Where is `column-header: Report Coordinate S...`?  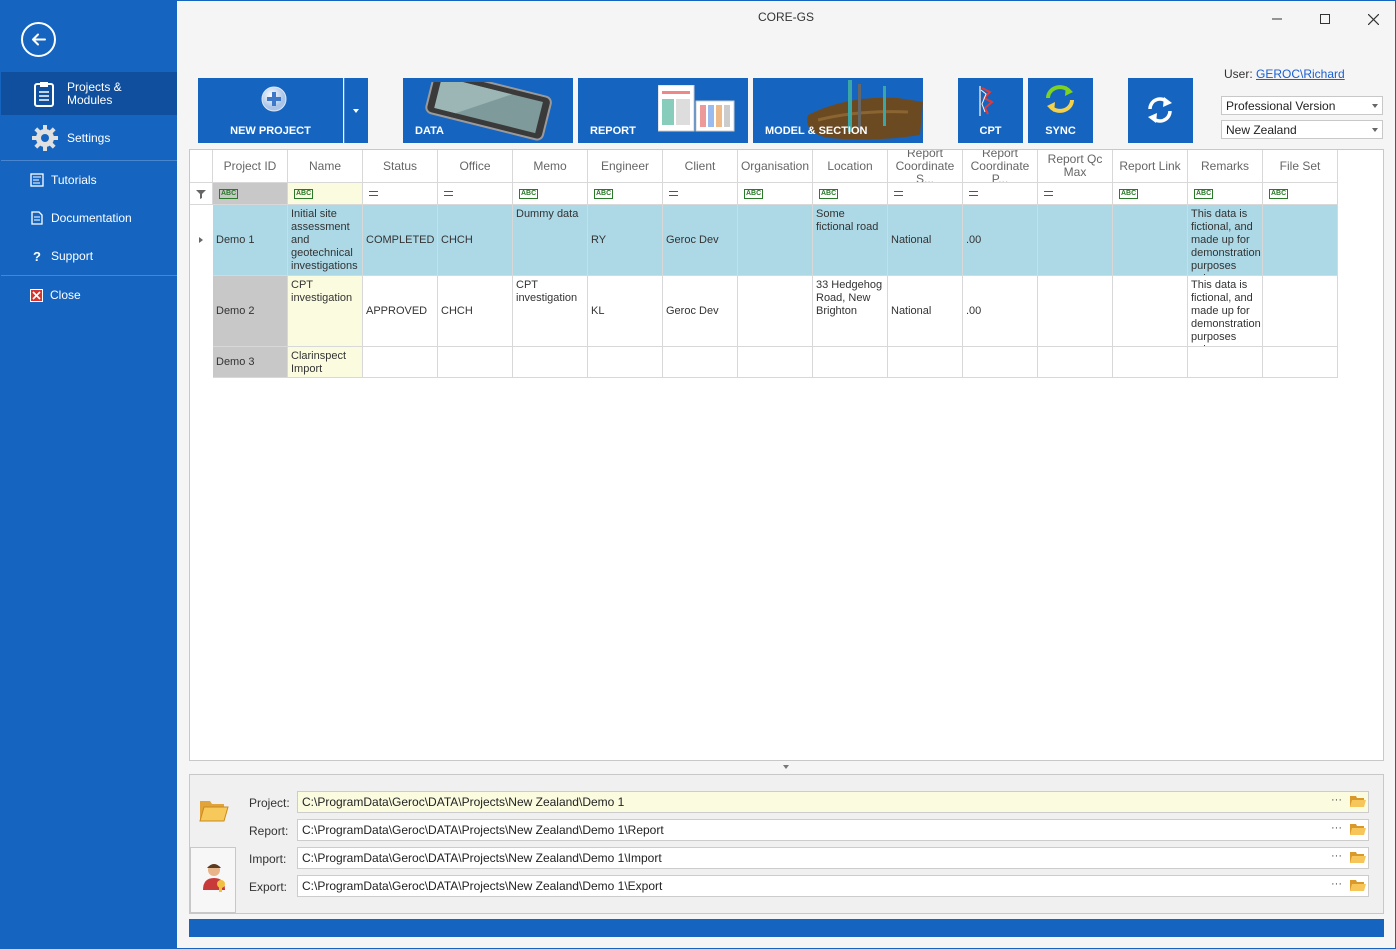
column-header: Report Coordinate S... is located at coordinates (925, 166).